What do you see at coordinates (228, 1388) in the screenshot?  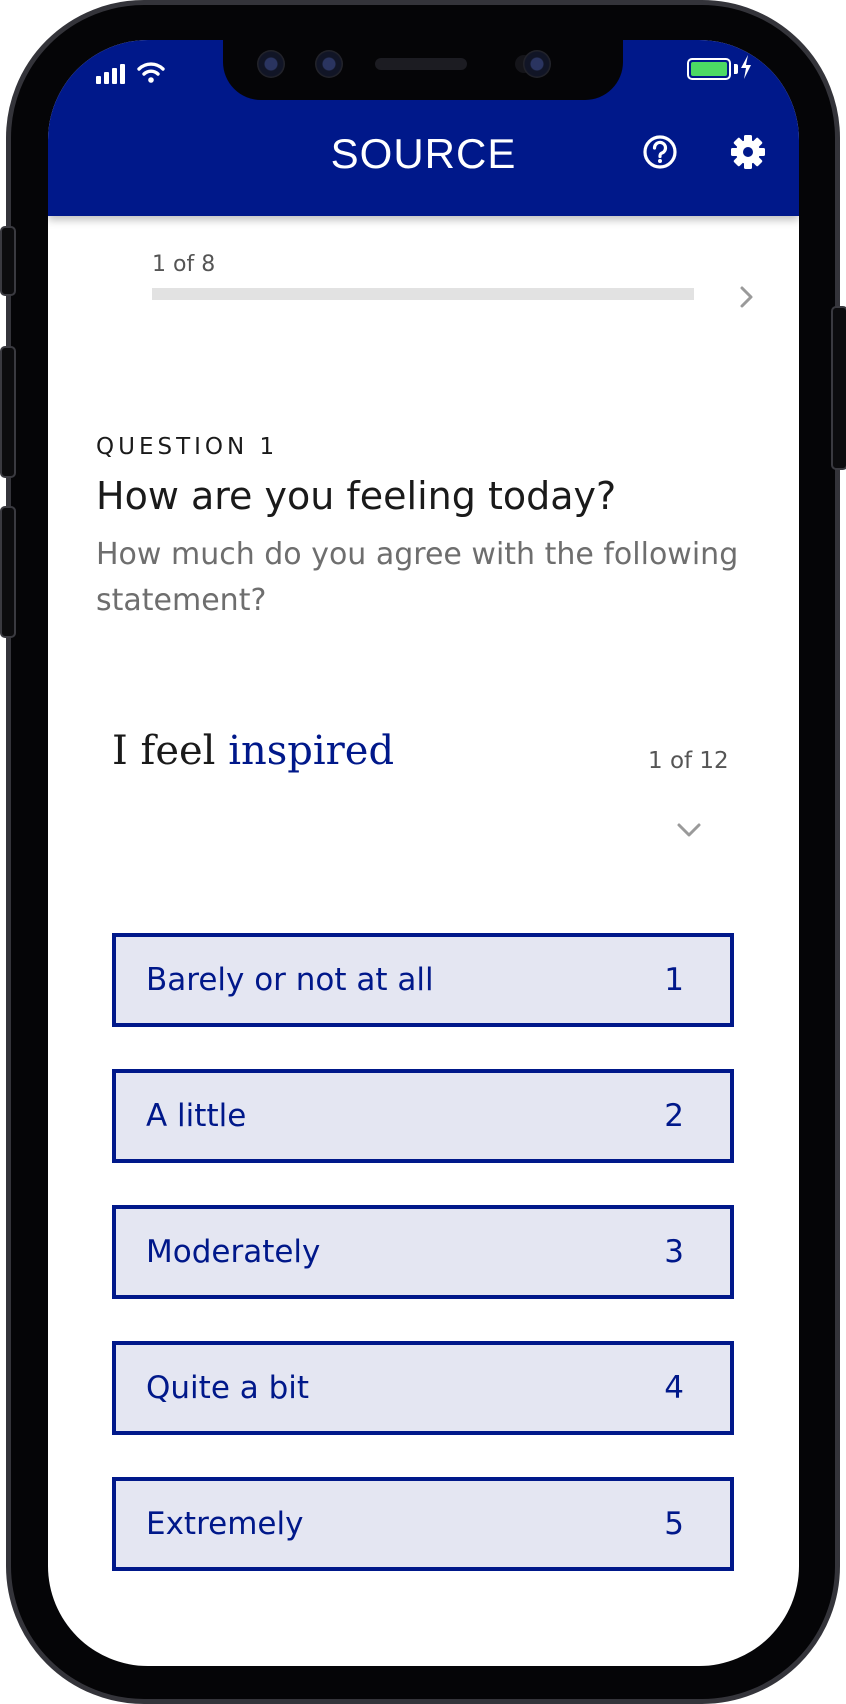 I see `option-label: Quite a bit` at bounding box center [228, 1388].